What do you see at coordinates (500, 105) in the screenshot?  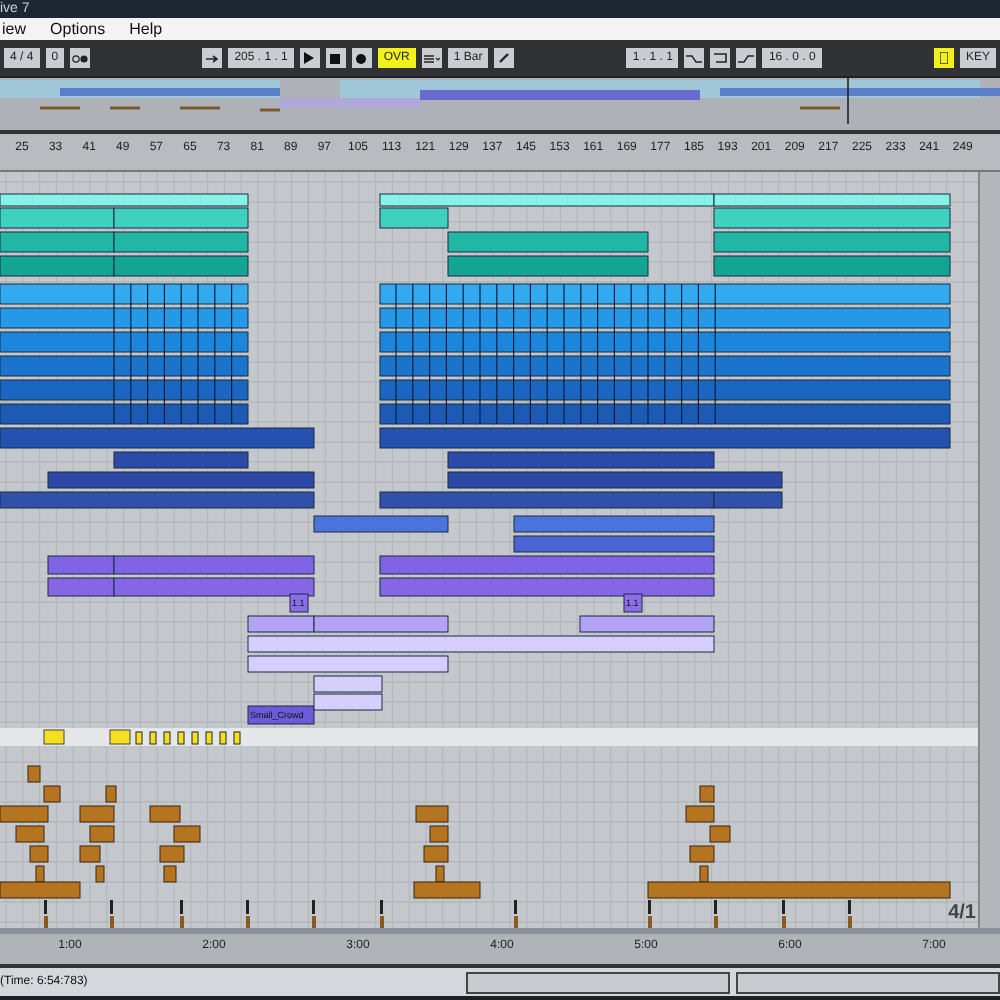 I see `arrangement-overview-drawing` at bounding box center [500, 105].